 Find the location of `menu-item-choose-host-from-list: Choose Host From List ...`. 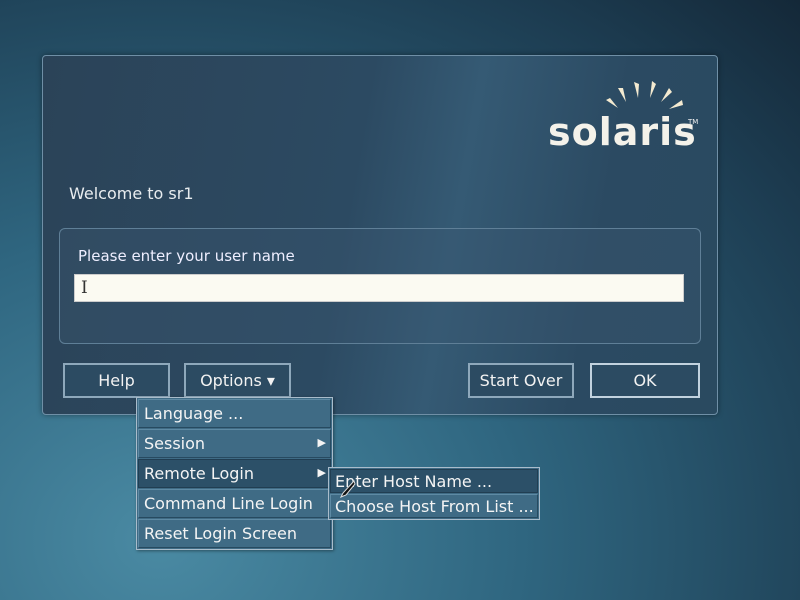

menu-item-choose-host-from-list: Choose Host From List ... is located at coordinates (434, 506).